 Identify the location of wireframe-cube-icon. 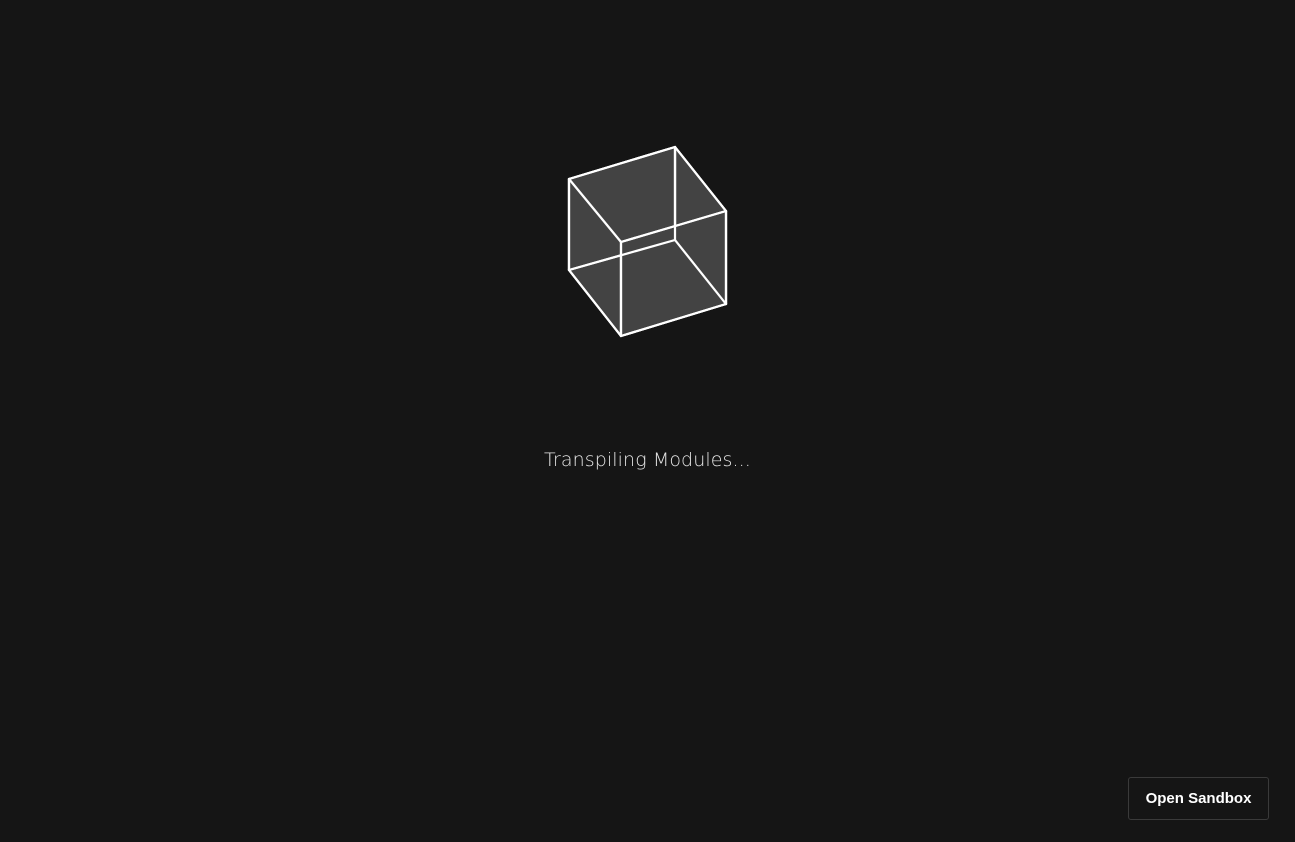
(647, 242).